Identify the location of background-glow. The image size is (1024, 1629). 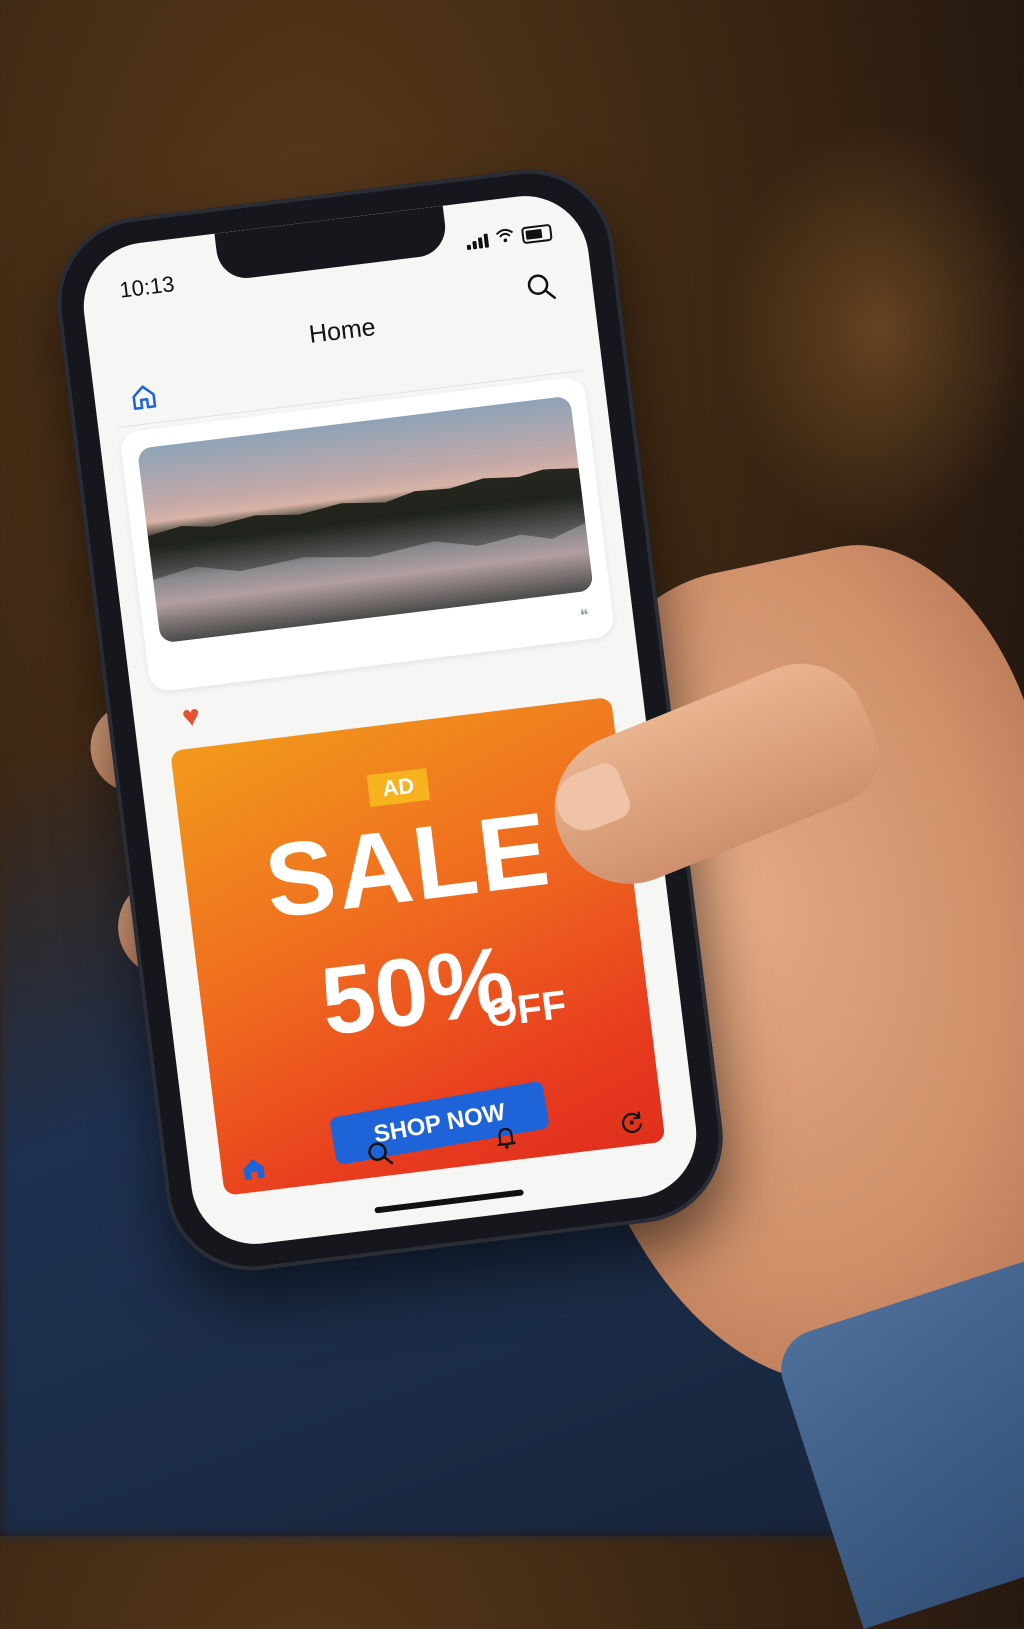
(872, 330).